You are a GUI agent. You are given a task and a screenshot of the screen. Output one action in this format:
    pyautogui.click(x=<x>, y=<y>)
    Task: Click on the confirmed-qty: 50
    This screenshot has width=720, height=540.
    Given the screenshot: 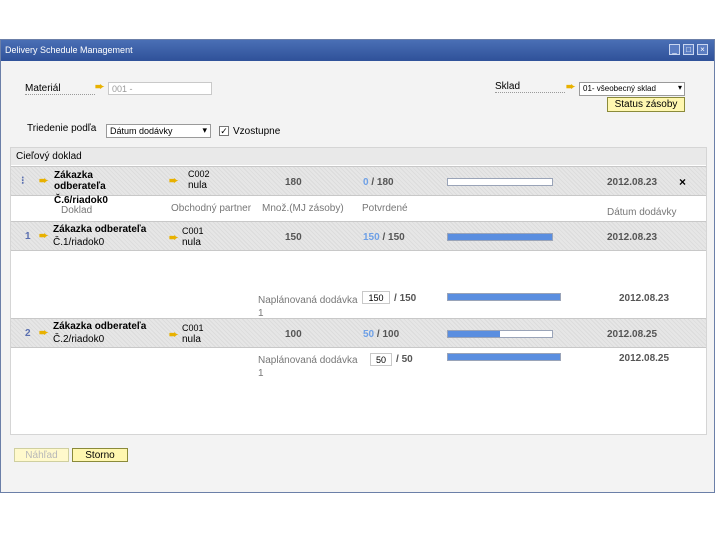 What is the action you would take?
    pyautogui.click(x=369, y=334)
    